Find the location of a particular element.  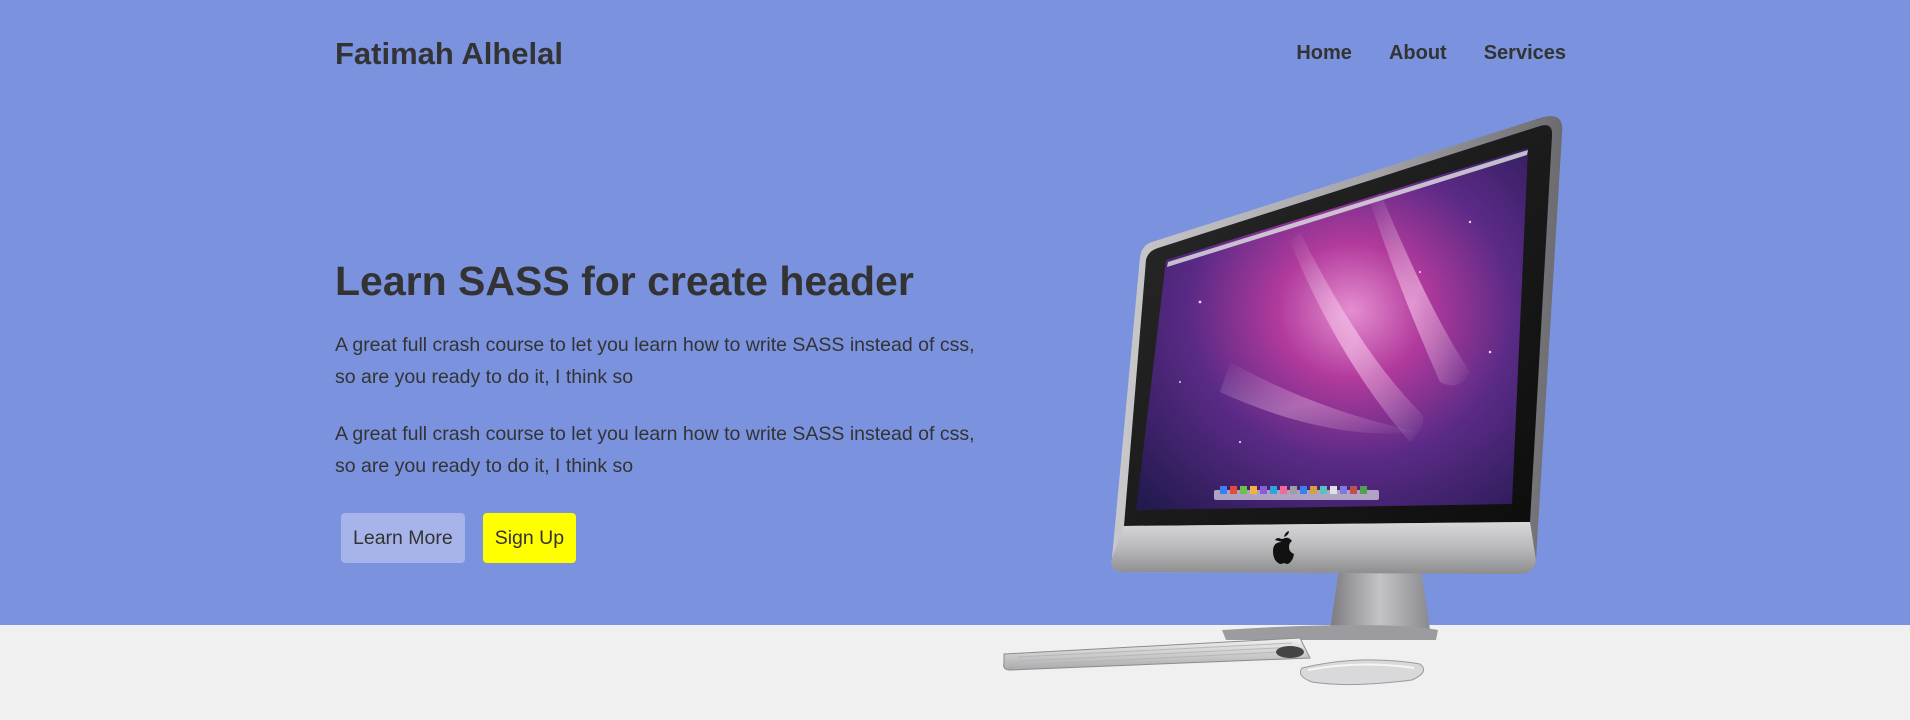

nav-home-link: Home is located at coordinates (1324, 53).